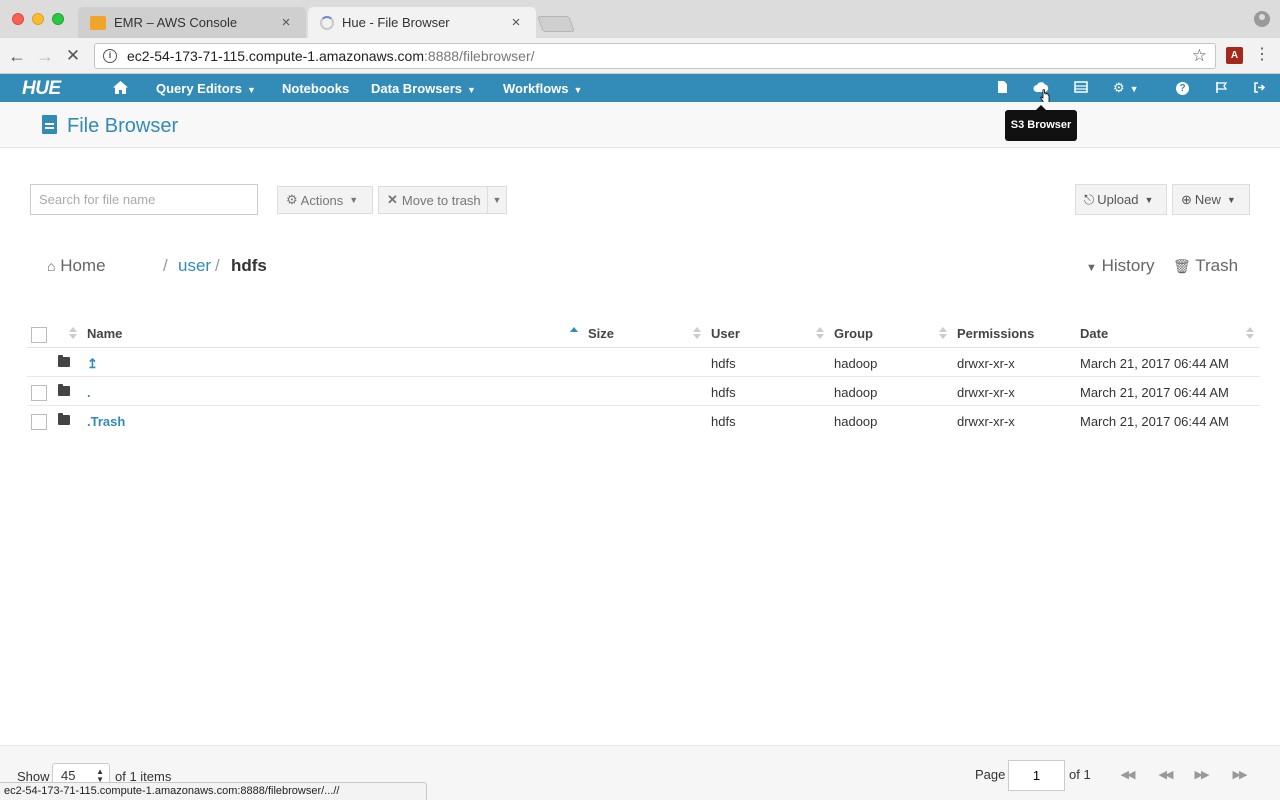 This screenshot has width=1280, height=800. Describe the element at coordinates (1081, 87) in the screenshot. I see `table-browser-icon` at that location.